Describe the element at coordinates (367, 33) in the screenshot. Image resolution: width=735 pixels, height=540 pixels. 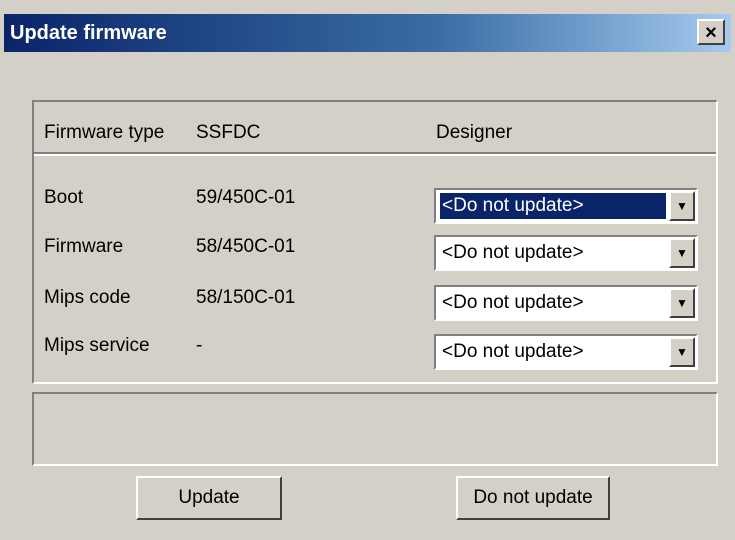
I see `title-bar: Update firmware ×` at that location.